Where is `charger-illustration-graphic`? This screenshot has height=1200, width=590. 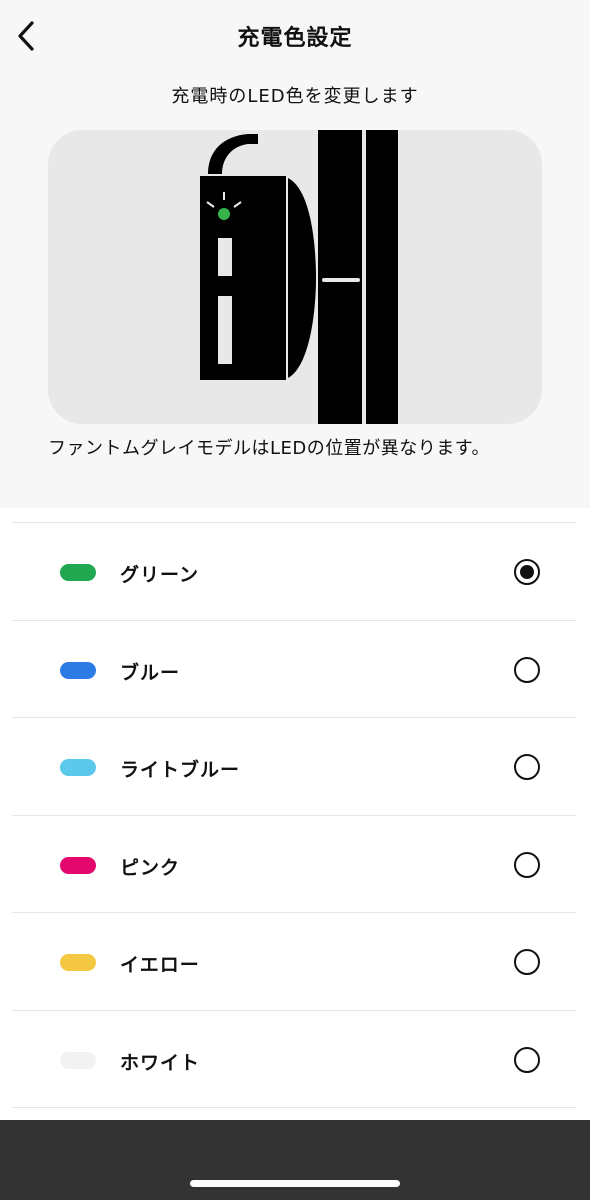 charger-illustration-graphic is located at coordinates (299, 277).